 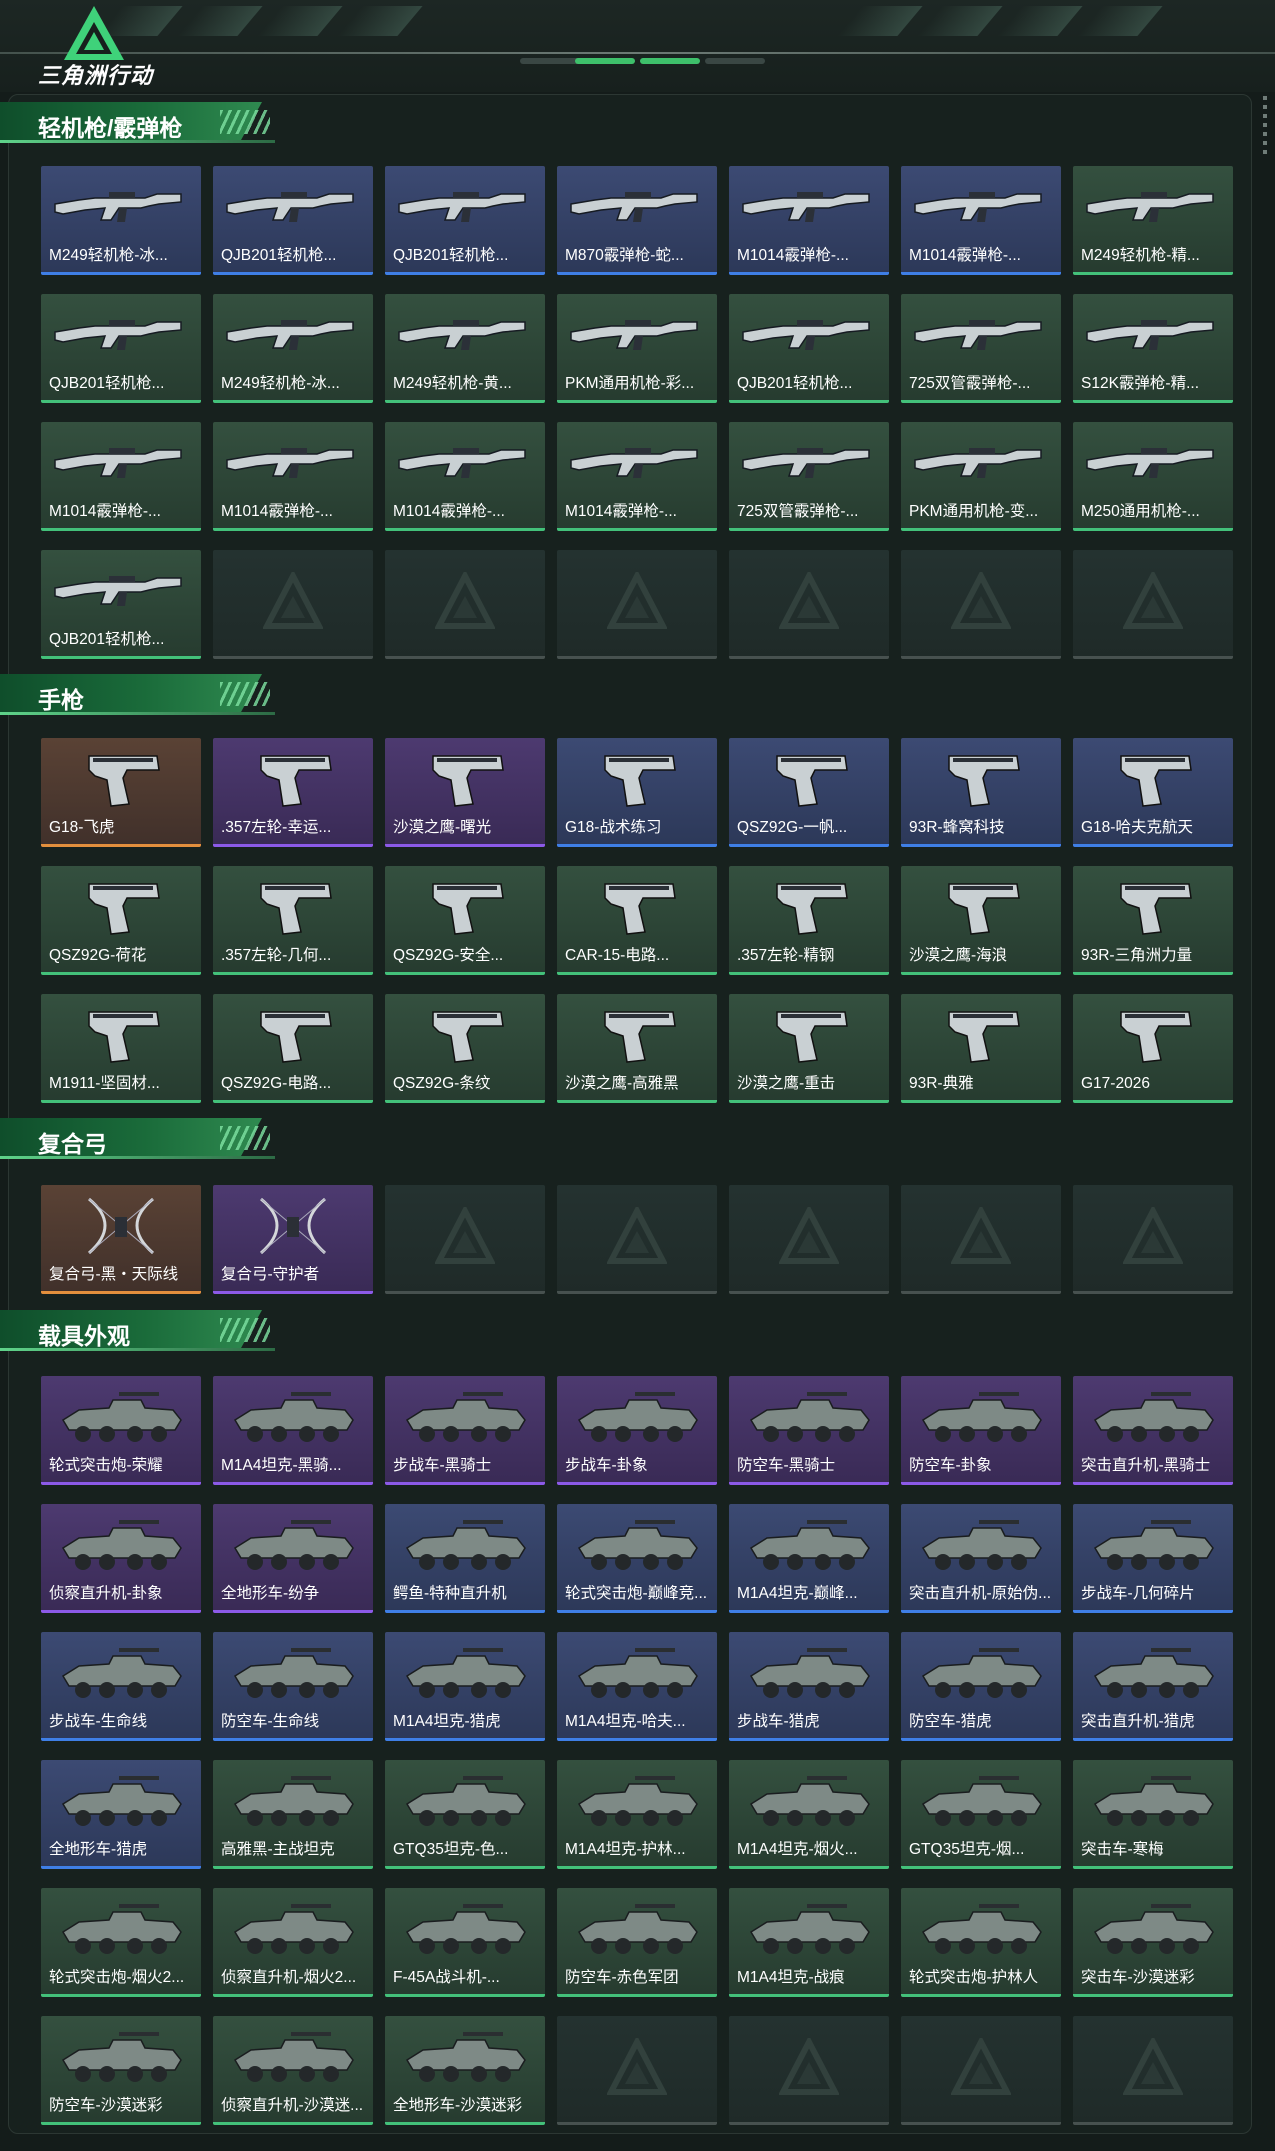 I want to click on skin-card: 防空车-黑骑士, so click(x=809, y=1430).